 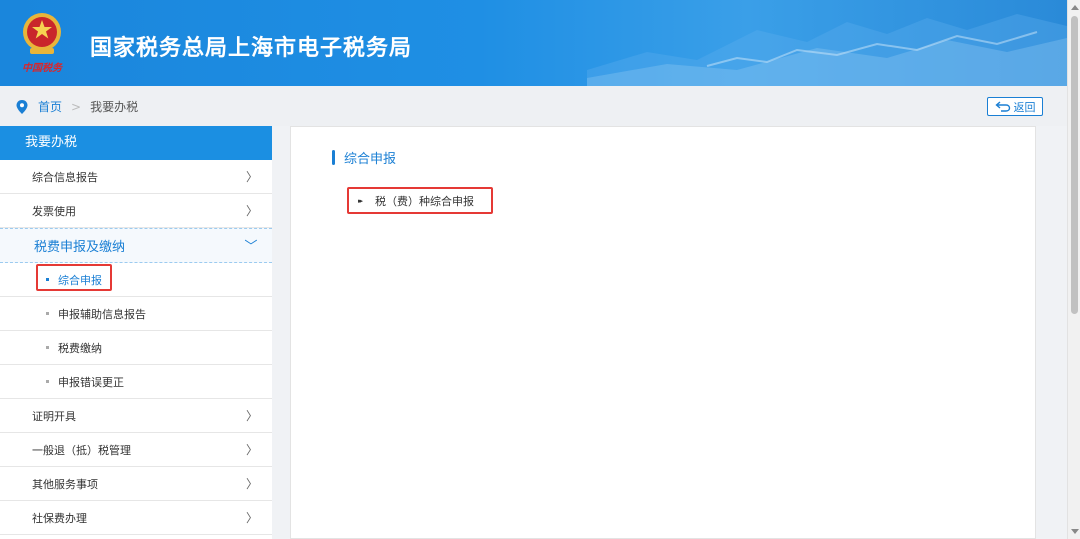 I want to click on location-pin-icon, so click(x=22, y=106).